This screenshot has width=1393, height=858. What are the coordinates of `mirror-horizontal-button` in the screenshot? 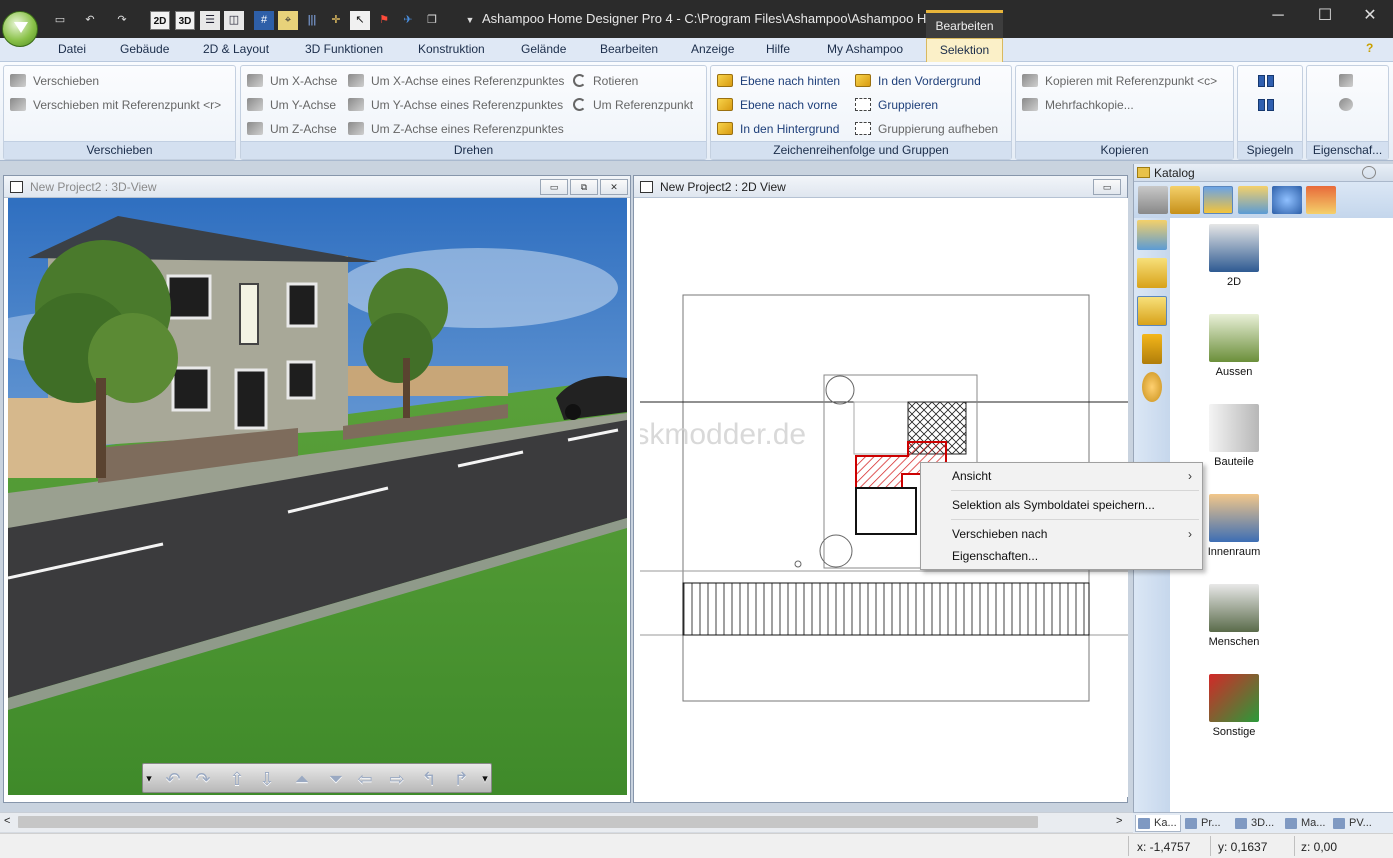 It's located at (1267, 81).